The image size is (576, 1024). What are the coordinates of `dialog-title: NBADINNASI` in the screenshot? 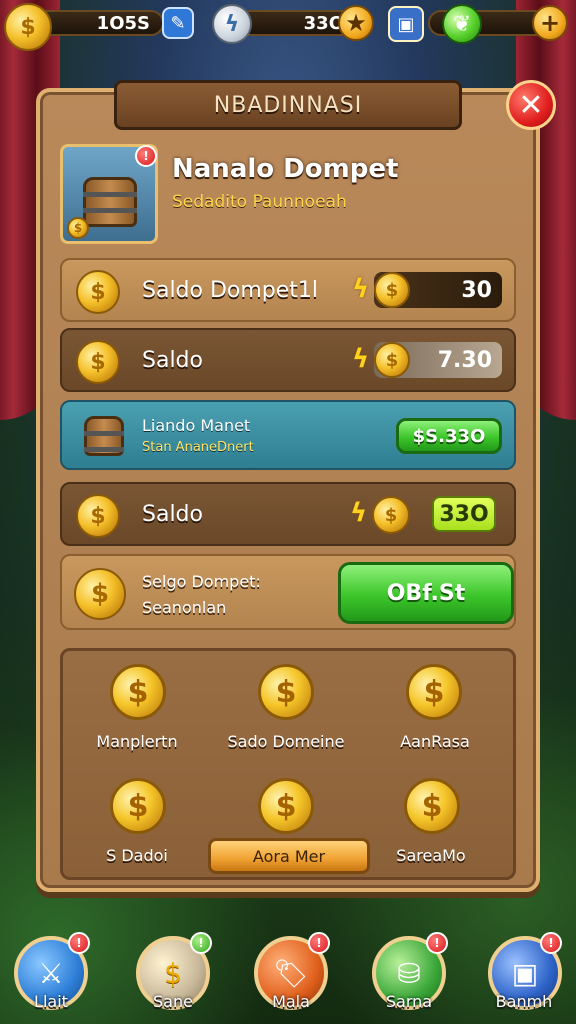 It's located at (288, 105).